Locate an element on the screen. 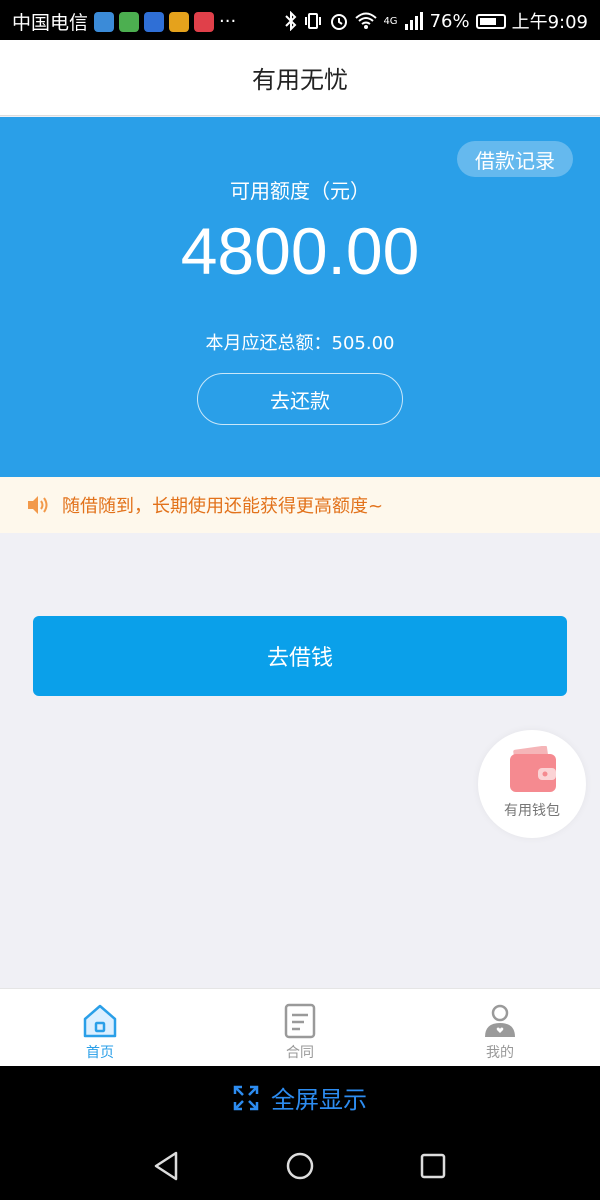 This screenshot has width=600, height=1200. home-icon is located at coordinates (100, 1021).